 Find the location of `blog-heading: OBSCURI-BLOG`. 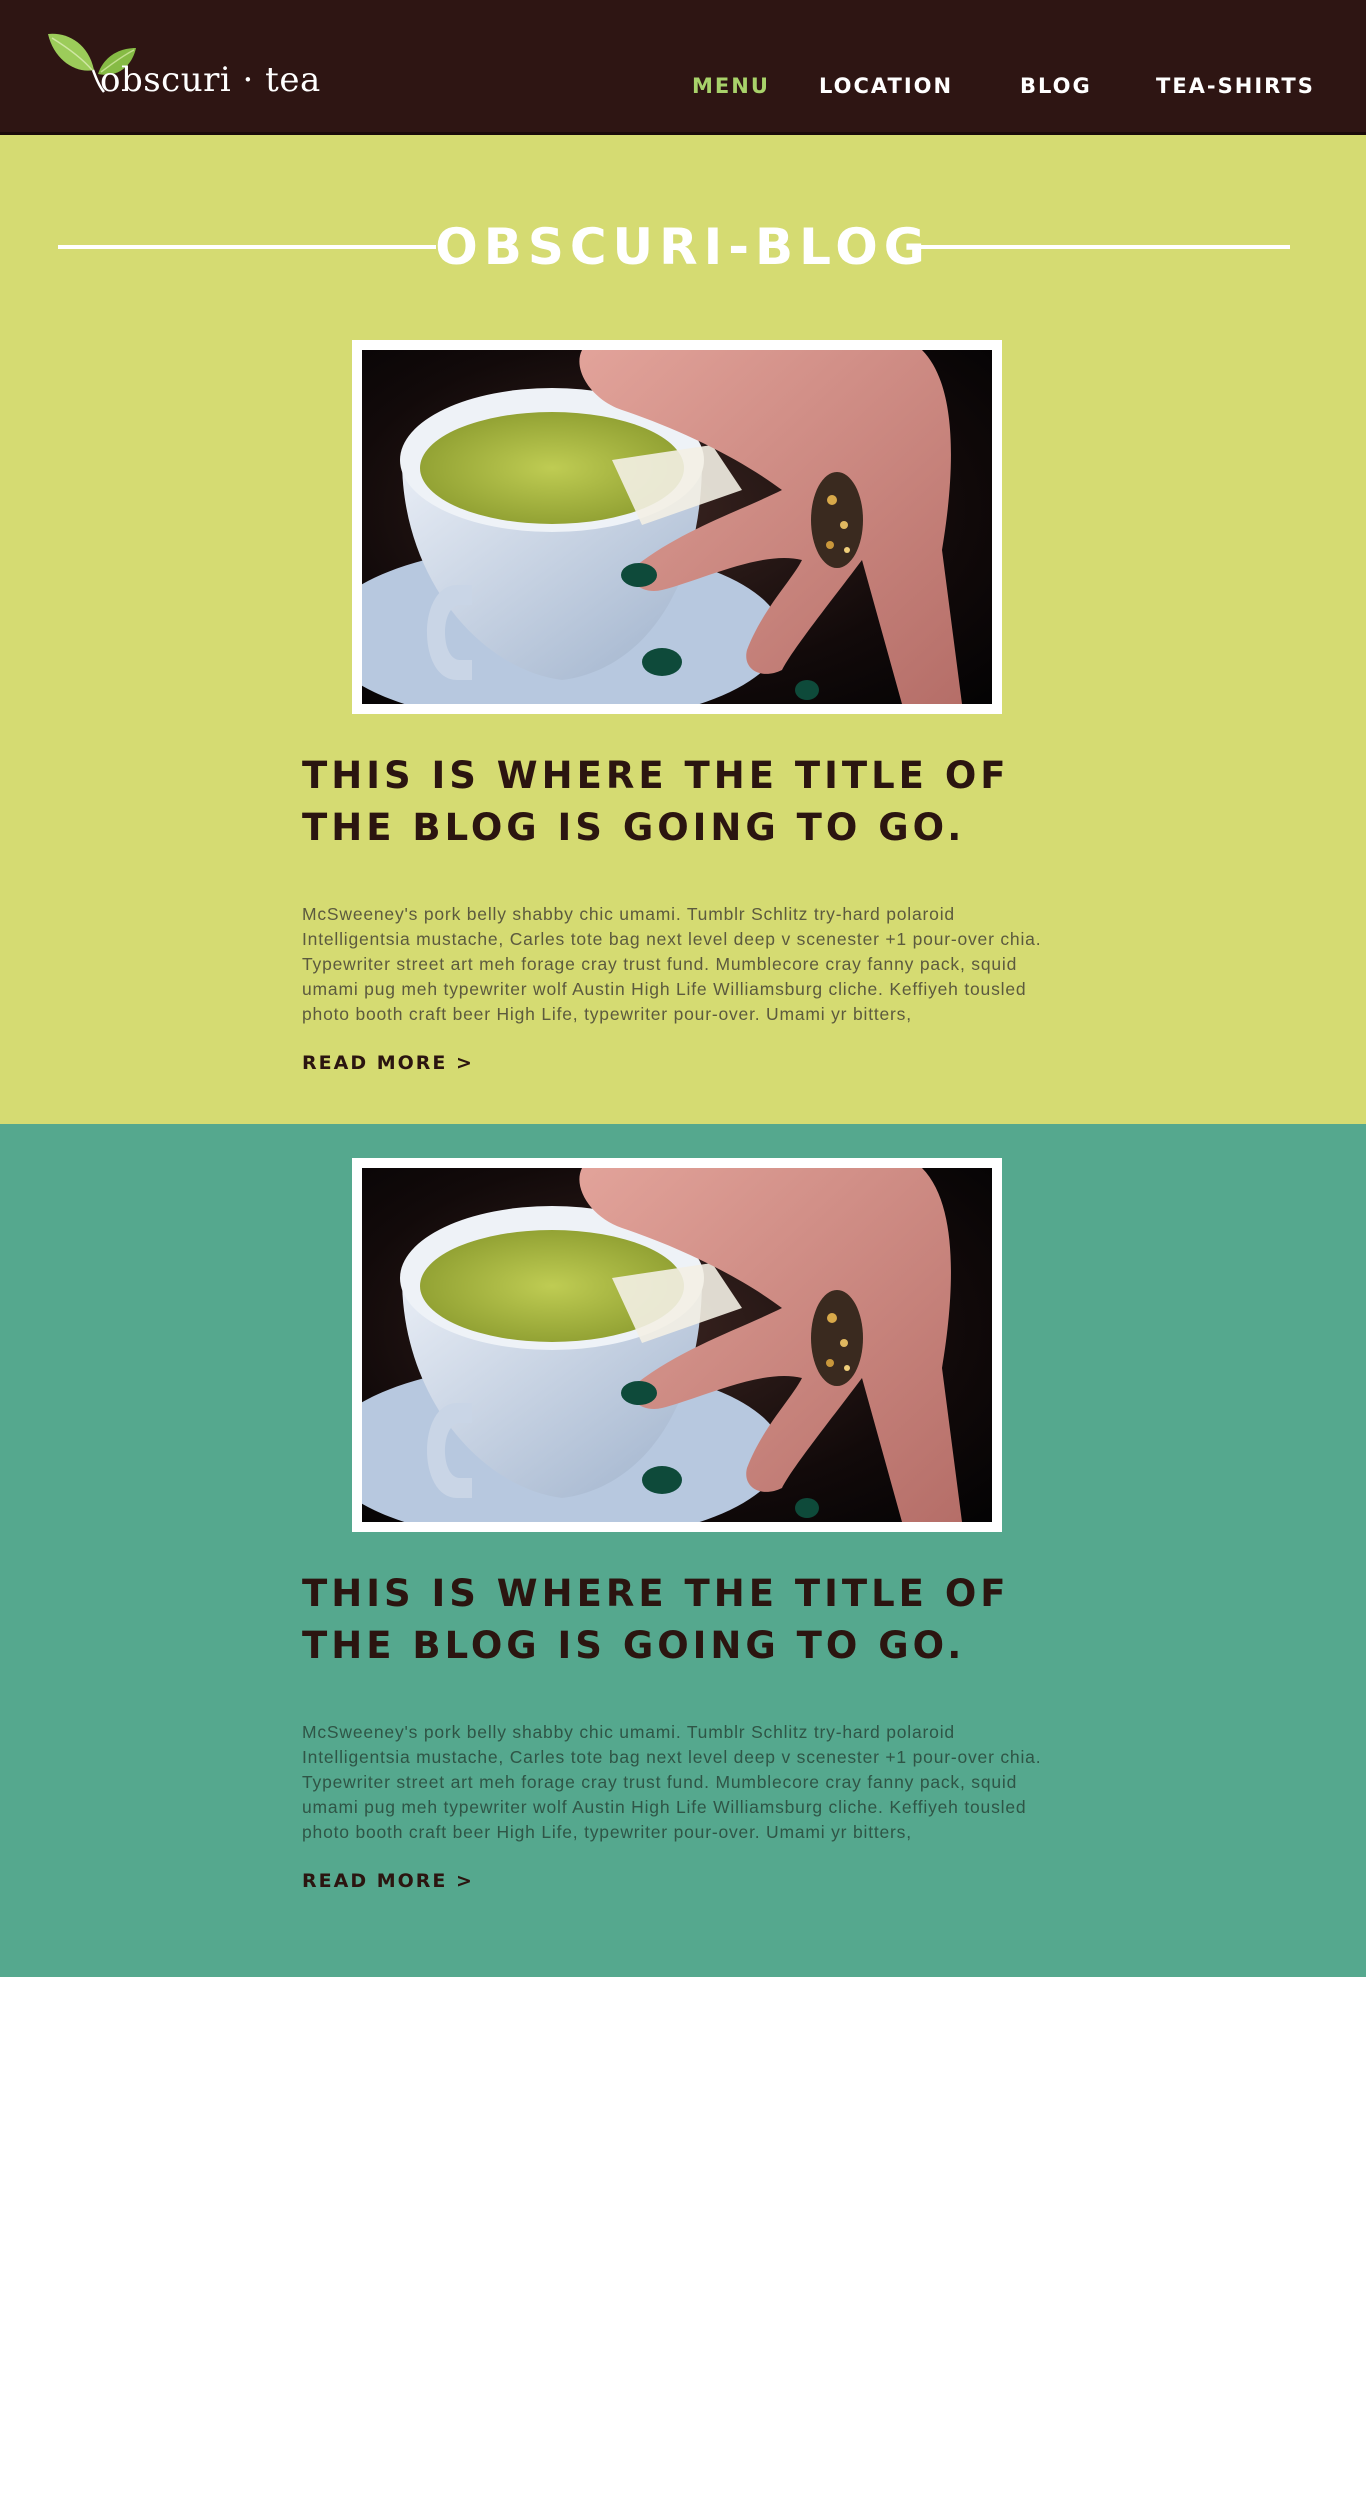

blog-heading: OBSCURI-BLOG is located at coordinates (683, 247).